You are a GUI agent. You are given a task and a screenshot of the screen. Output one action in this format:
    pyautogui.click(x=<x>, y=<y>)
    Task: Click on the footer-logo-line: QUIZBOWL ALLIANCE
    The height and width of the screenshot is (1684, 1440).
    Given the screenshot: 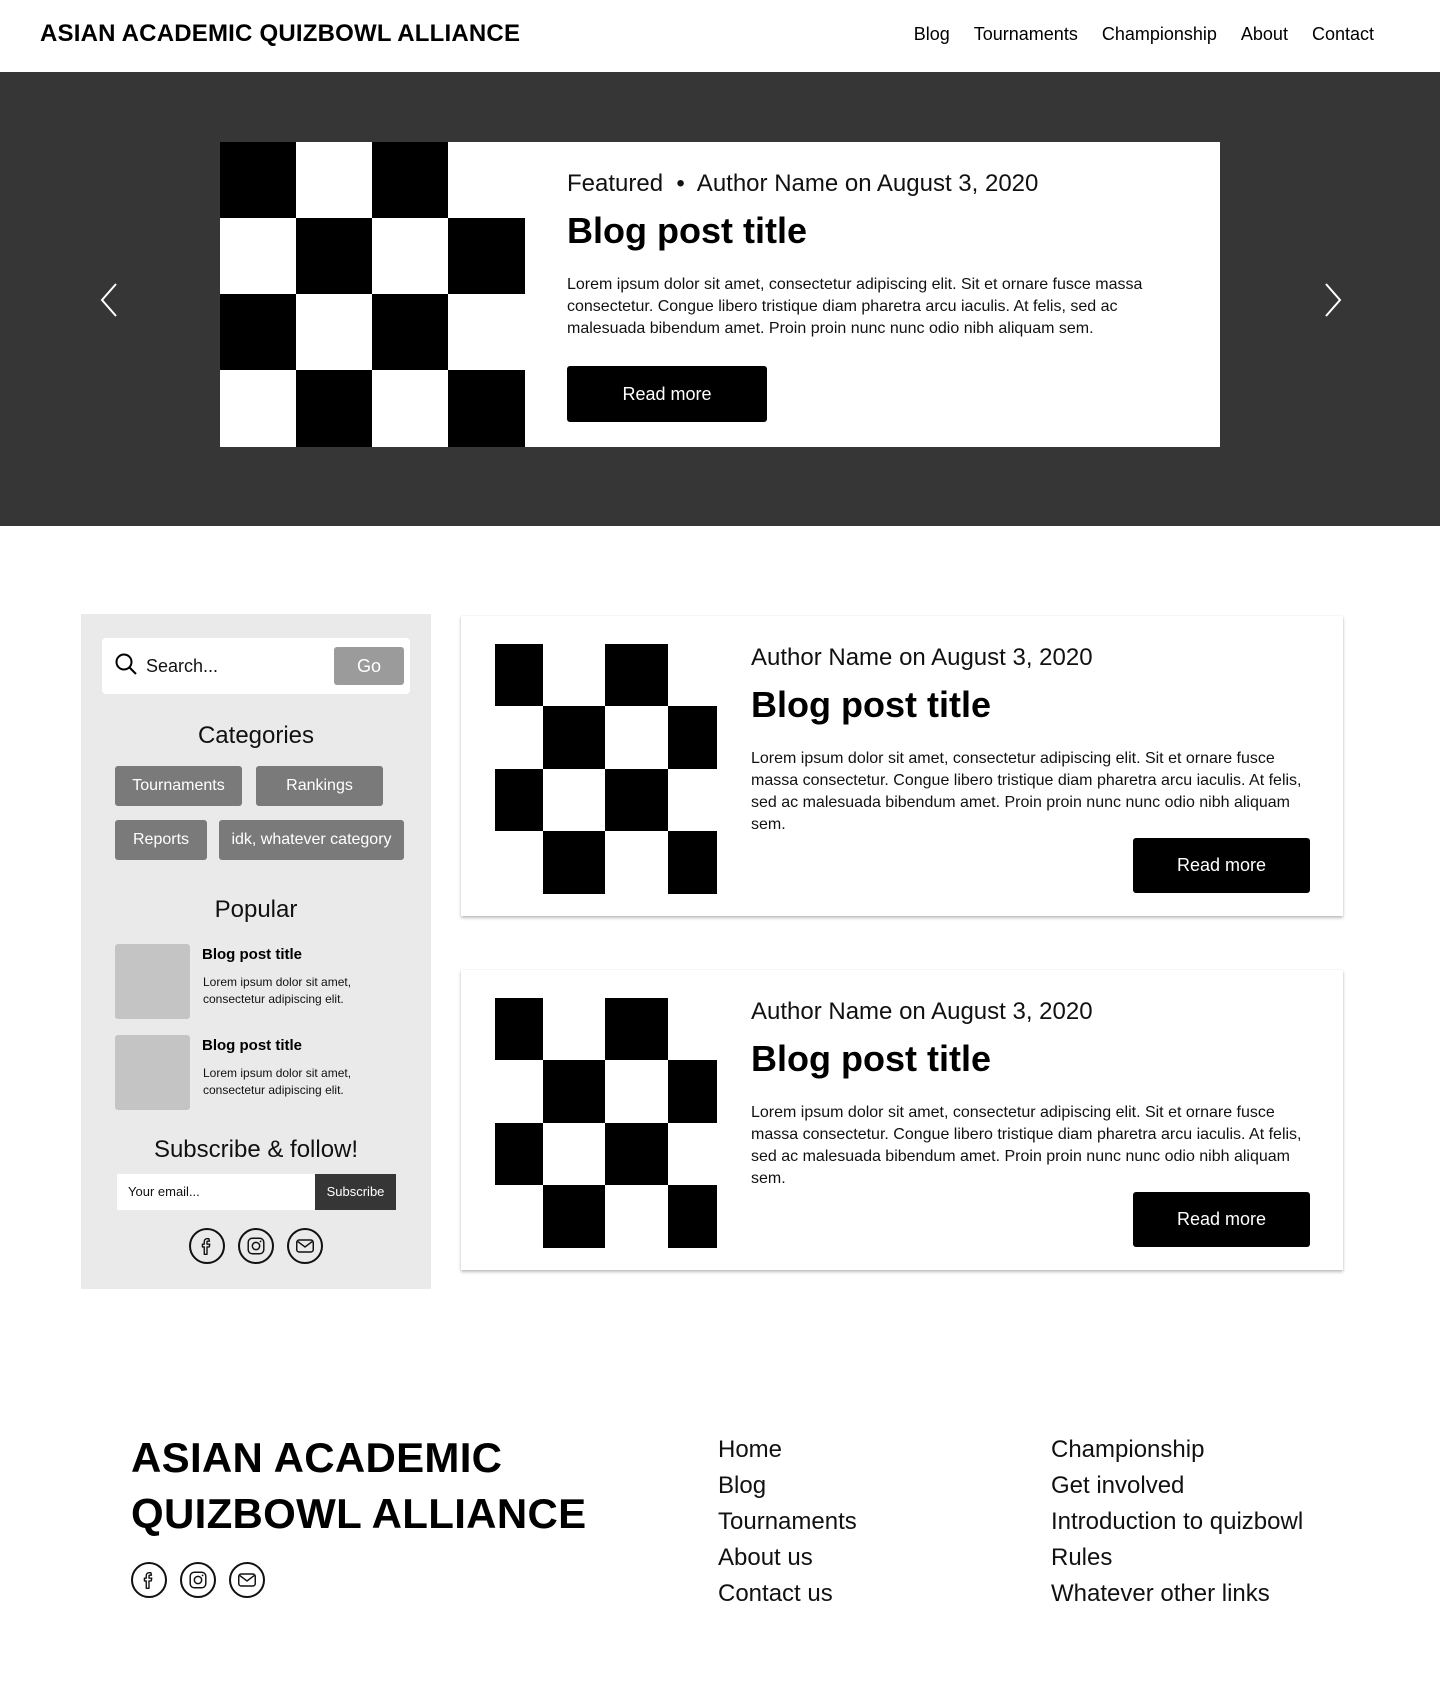 What is the action you would take?
    pyautogui.click(x=359, y=1513)
    